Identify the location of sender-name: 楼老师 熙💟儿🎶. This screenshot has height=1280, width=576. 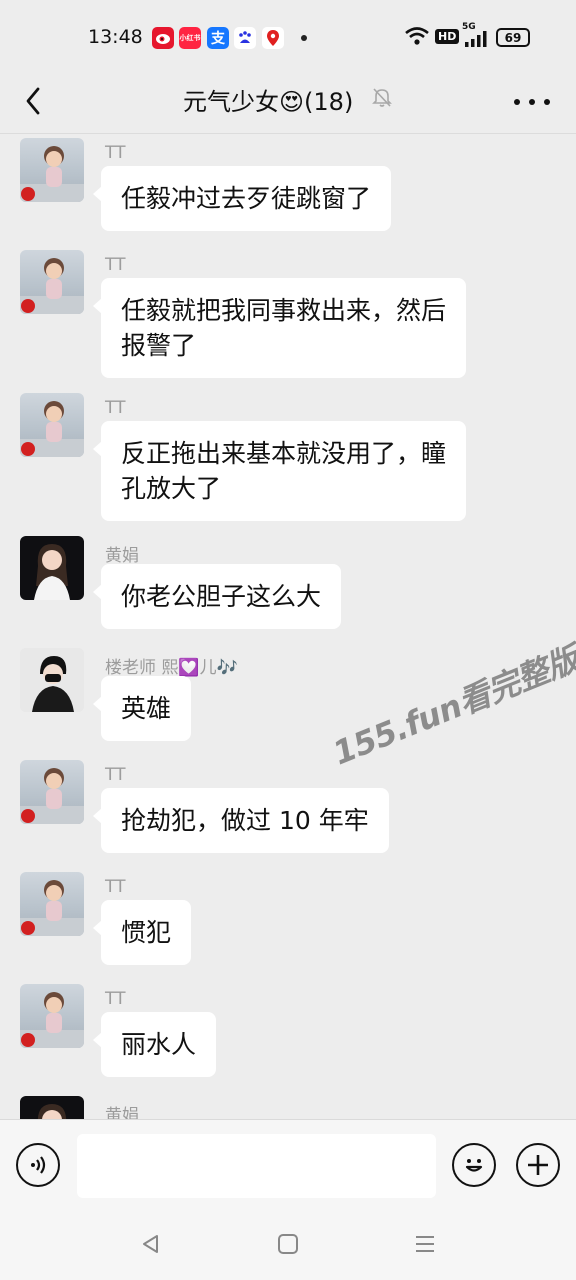
(171, 668).